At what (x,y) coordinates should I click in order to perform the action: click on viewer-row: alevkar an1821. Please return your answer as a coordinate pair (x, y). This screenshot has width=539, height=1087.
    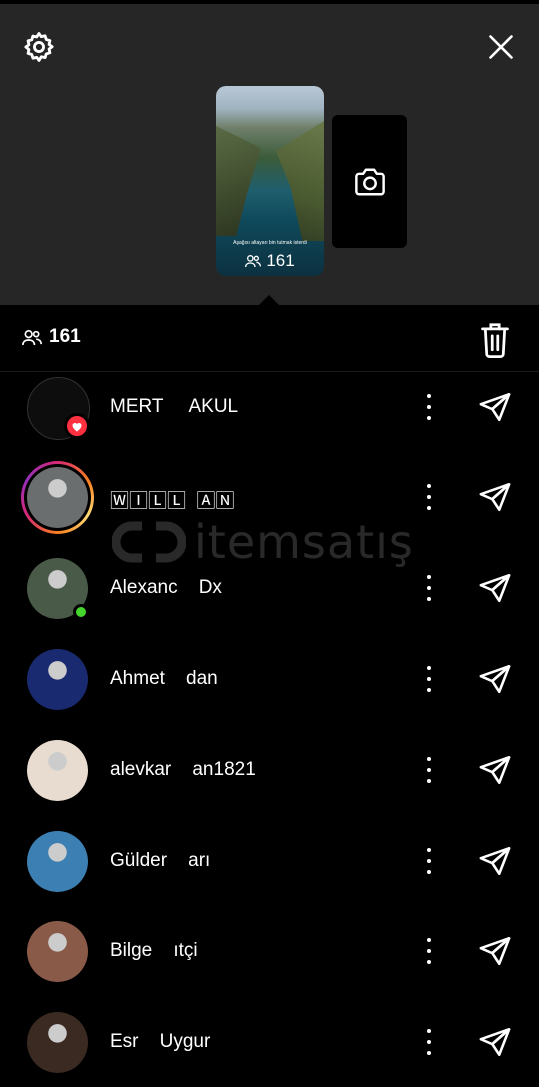
    Looking at the image, I should click on (269, 770).